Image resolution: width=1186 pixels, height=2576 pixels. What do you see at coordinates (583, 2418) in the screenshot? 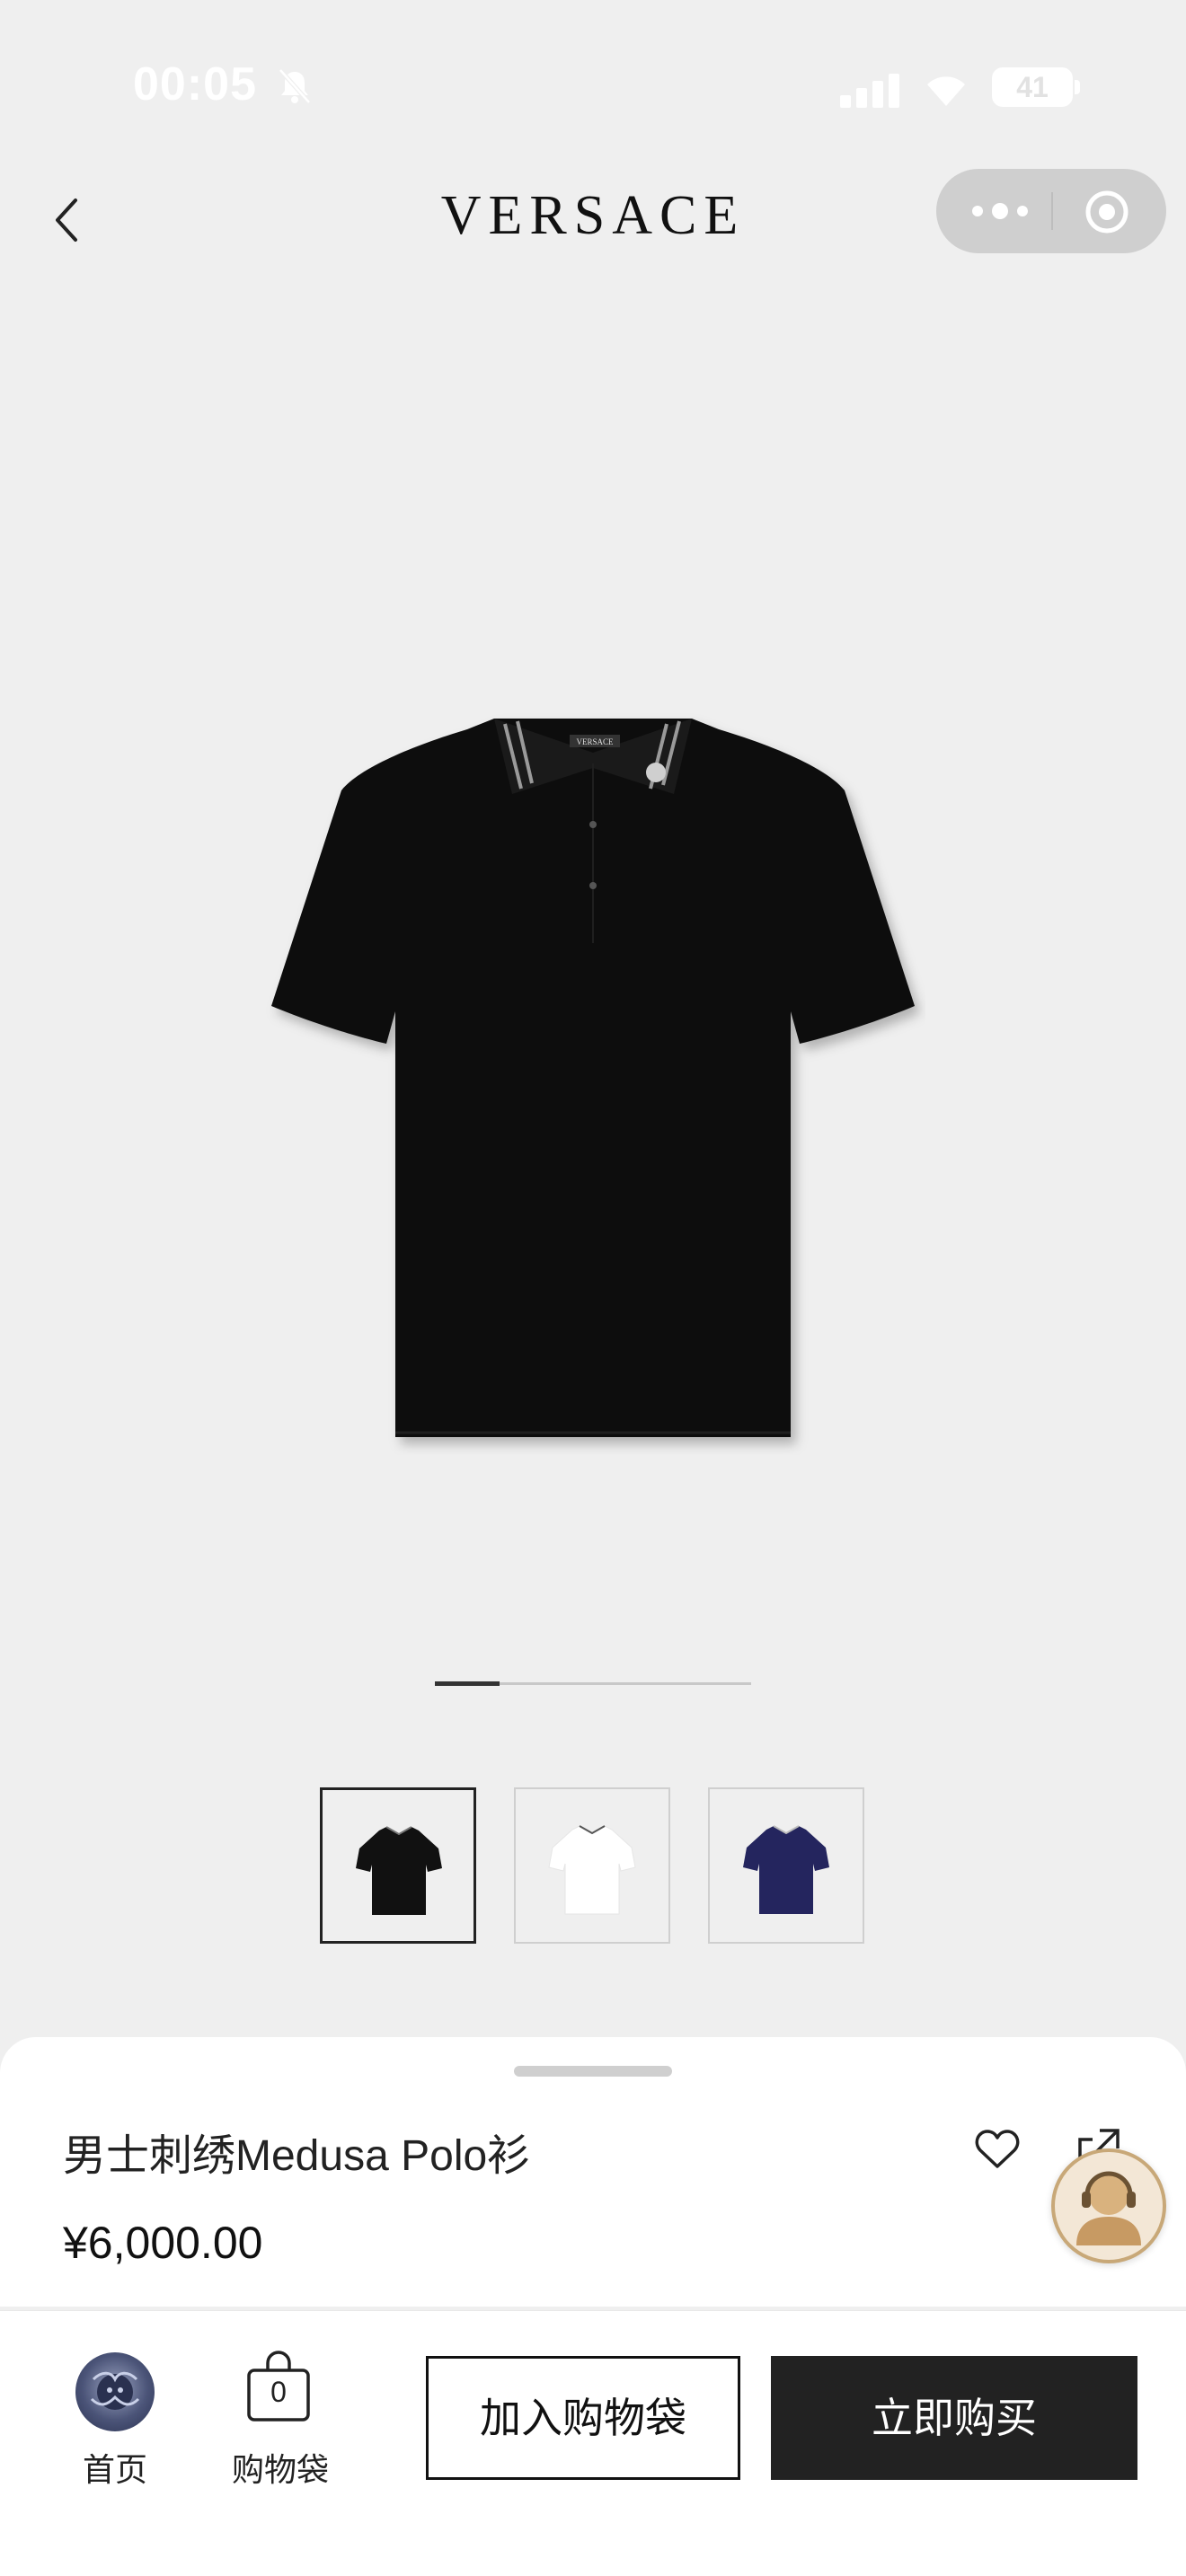
I see `add-to-bag-button: 加入购物袋` at bounding box center [583, 2418].